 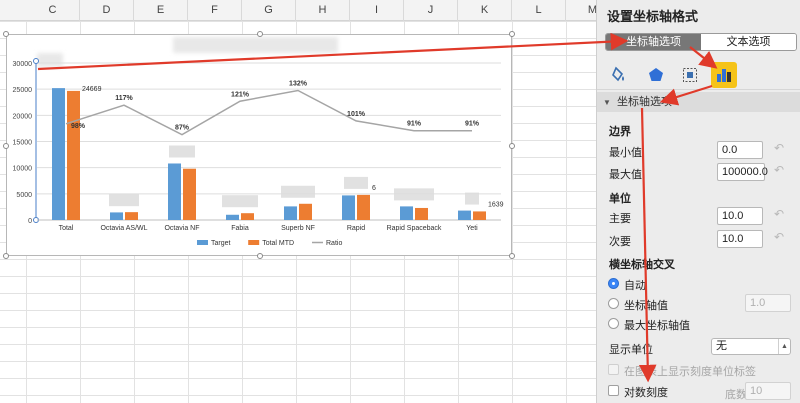 What do you see at coordinates (374, 188) in the screenshot?
I see `data-label: 6` at bounding box center [374, 188].